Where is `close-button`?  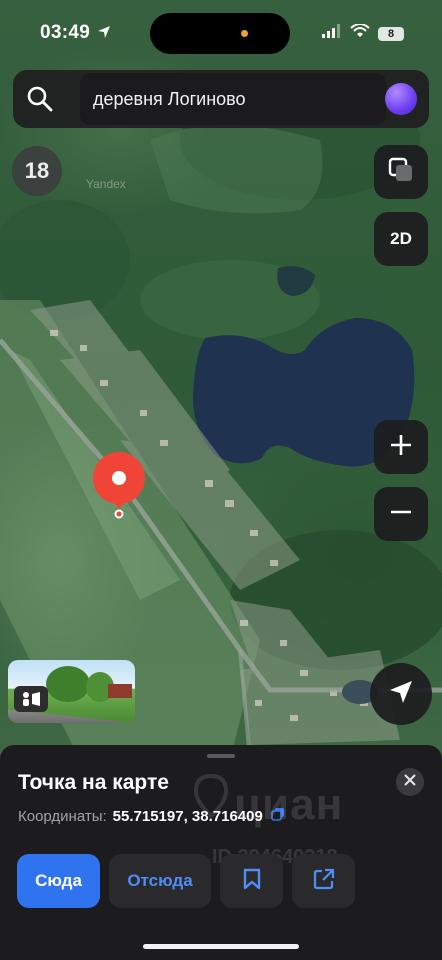
close-button is located at coordinates (410, 782).